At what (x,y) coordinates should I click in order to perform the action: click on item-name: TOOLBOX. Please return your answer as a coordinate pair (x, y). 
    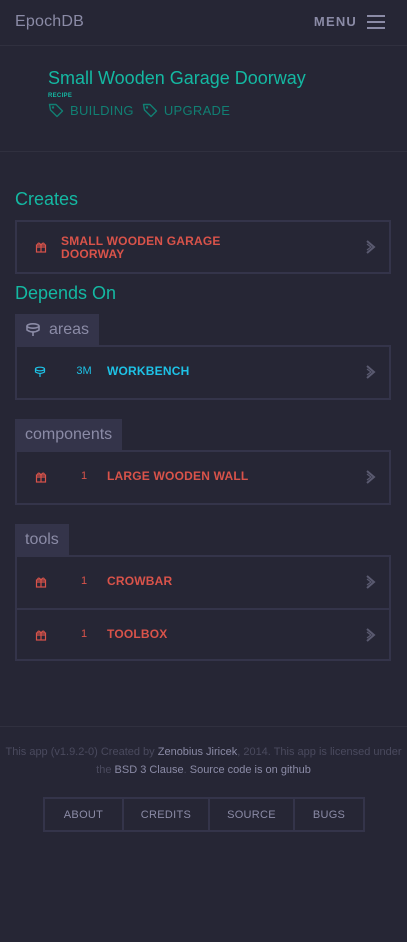
    Looking at the image, I should click on (137, 634).